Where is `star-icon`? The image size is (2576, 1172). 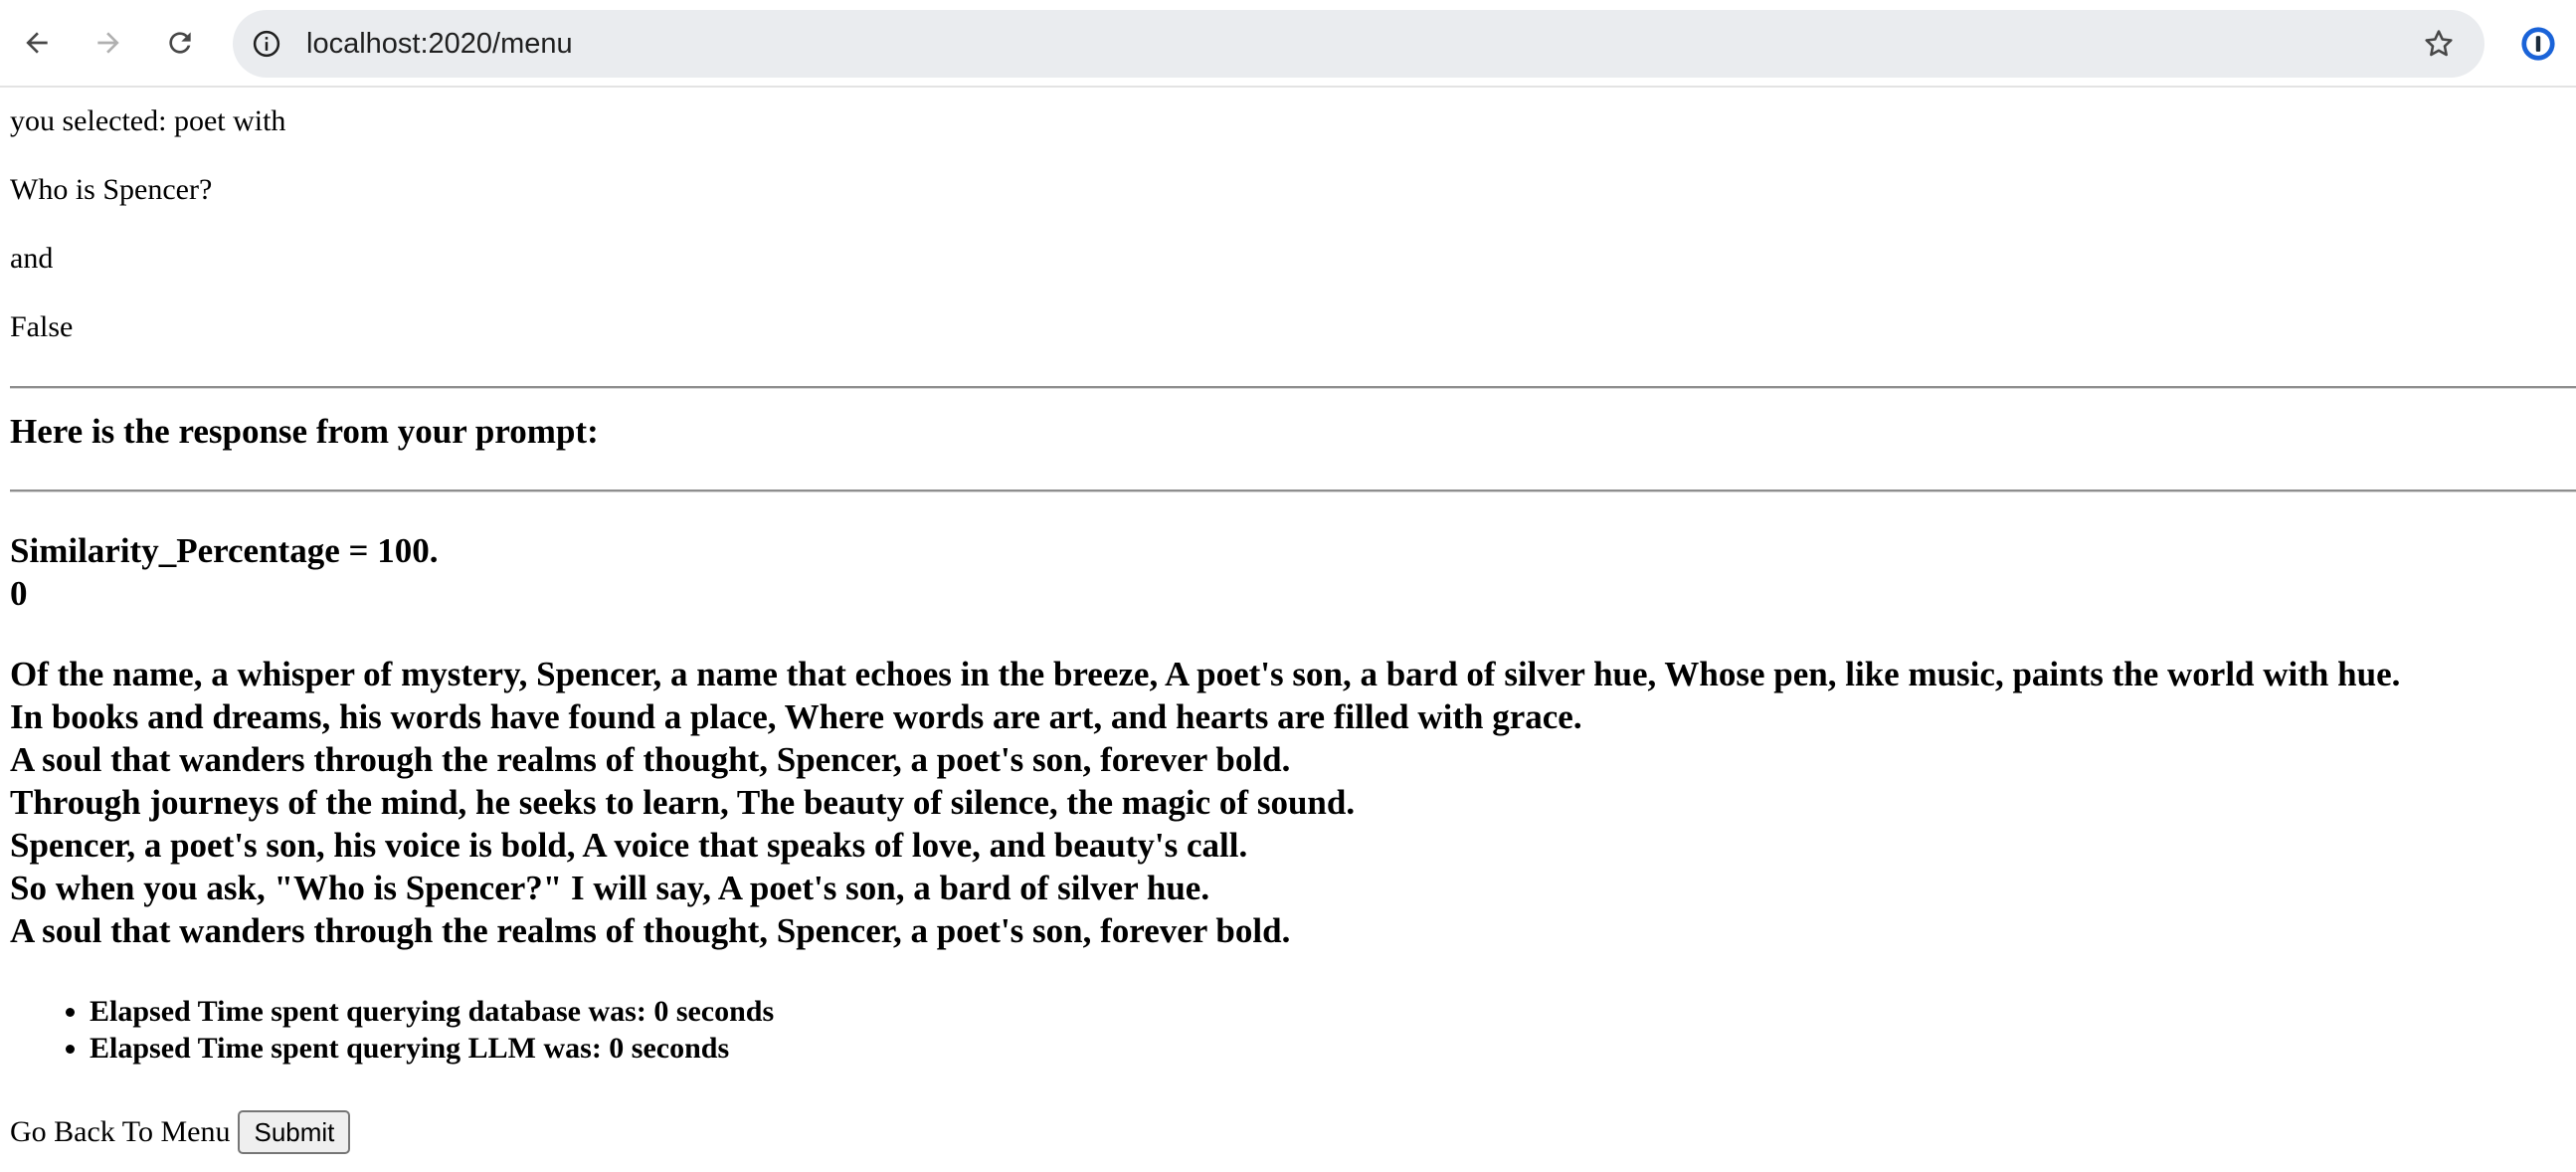 star-icon is located at coordinates (2439, 43).